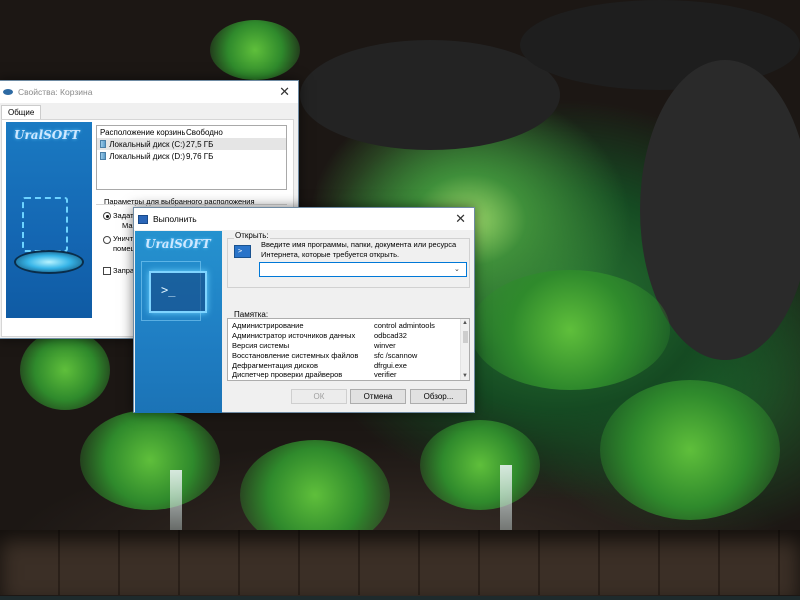  Describe the element at coordinates (200, 156) in the screenshot. I see `drive-free: 9,76 ГБ` at that location.